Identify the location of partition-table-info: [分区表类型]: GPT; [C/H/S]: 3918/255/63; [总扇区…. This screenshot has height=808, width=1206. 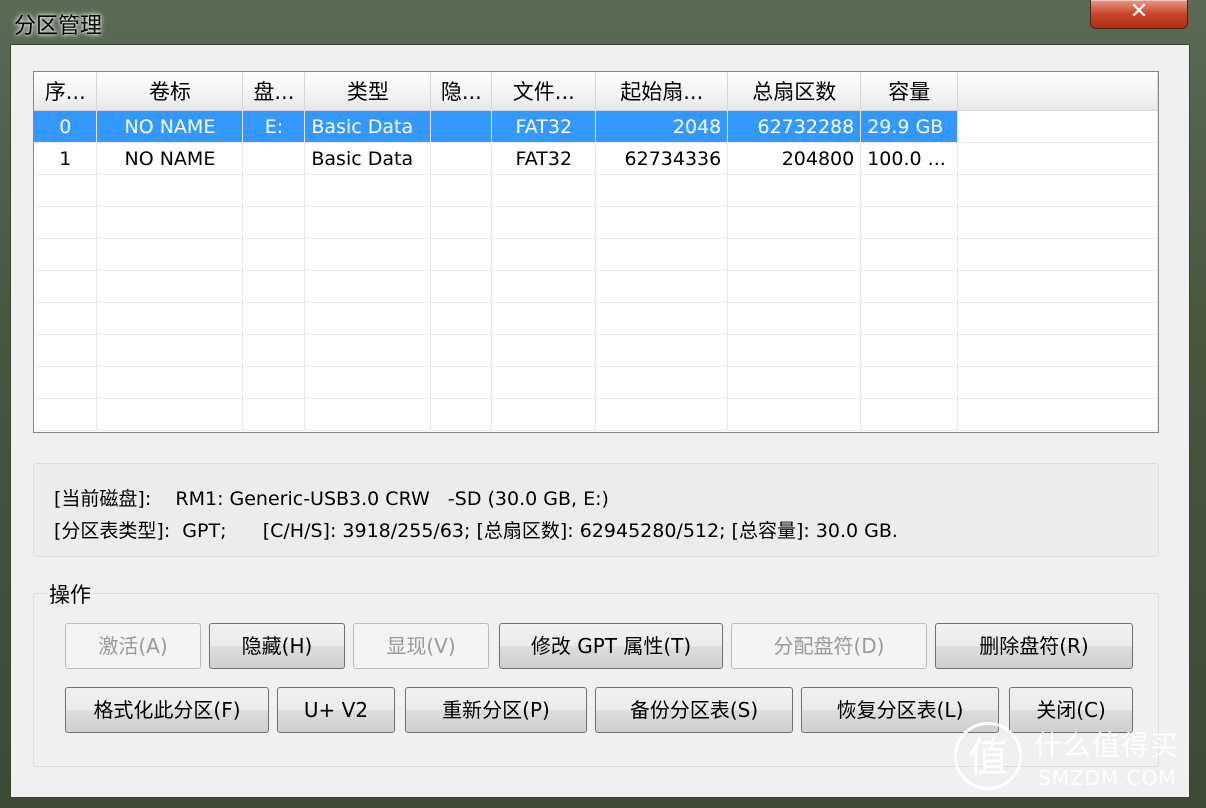
(476, 531).